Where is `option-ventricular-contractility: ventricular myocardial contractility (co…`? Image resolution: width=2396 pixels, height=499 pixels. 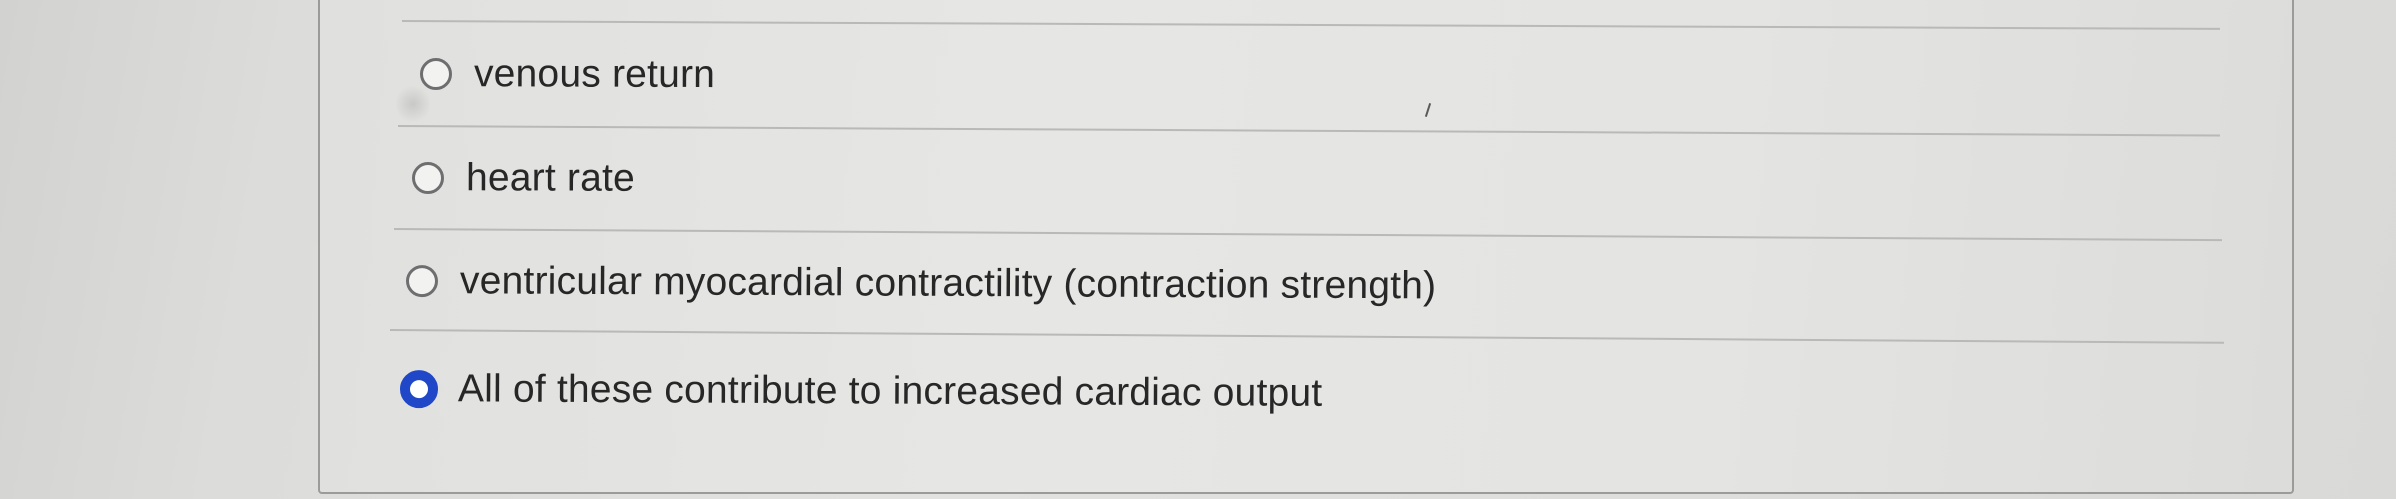
option-ventricular-contractility: ventricular myocardial contractility (co… is located at coordinates (921, 283).